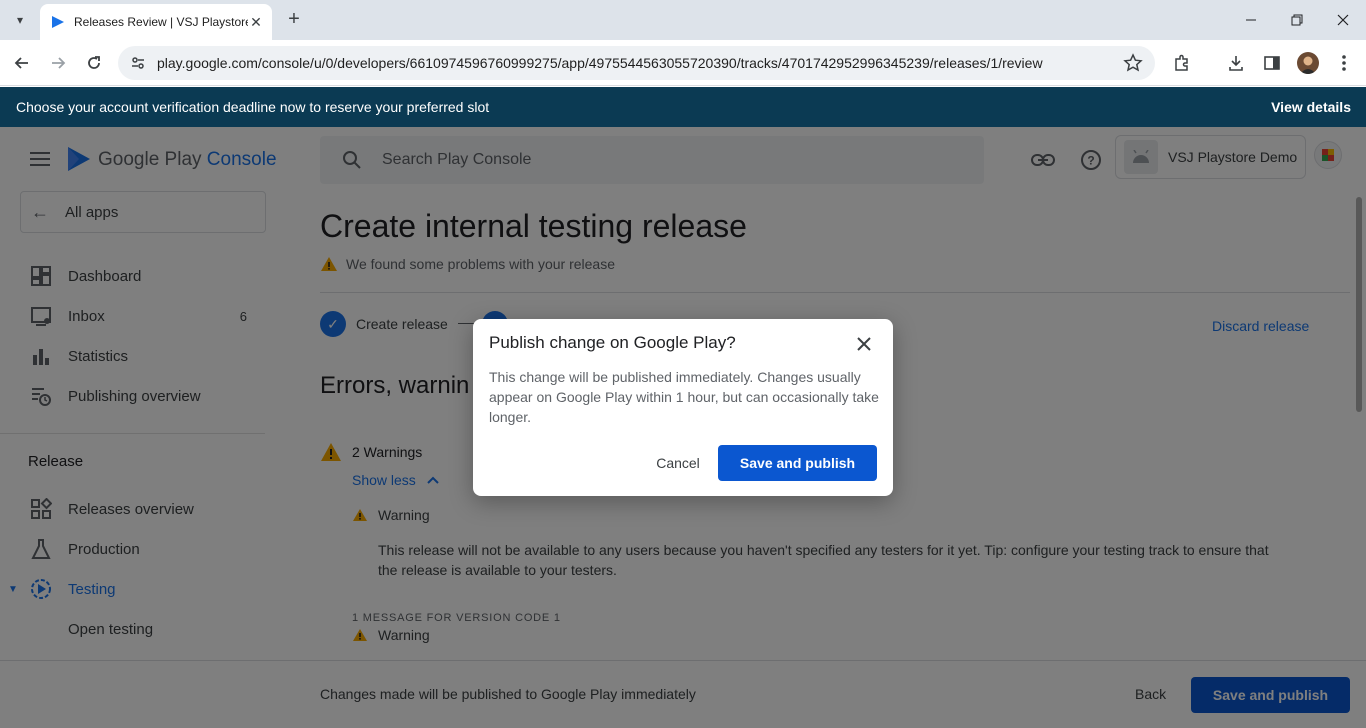 The image size is (1366, 728). Describe the element at coordinates (1343, 20) in the screenshot. I see `close-window-icon` at that location.